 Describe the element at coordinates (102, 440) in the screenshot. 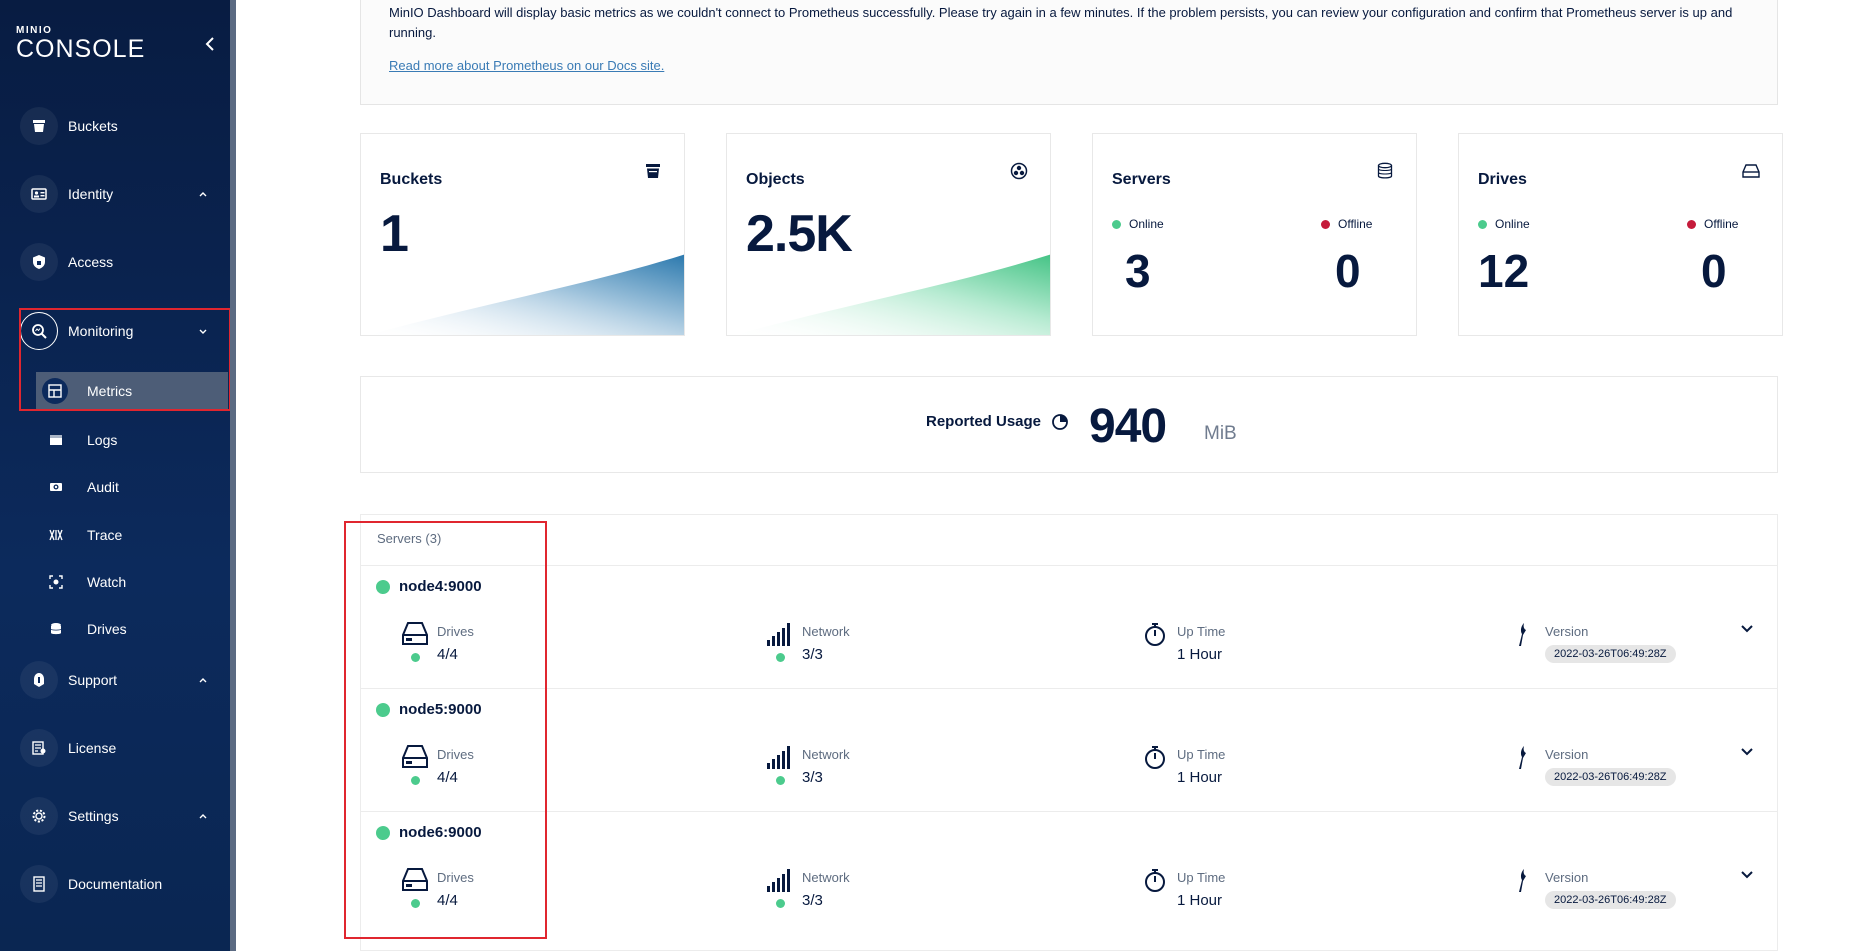

I see `sidebar-subitem-label: Logs` at that location.